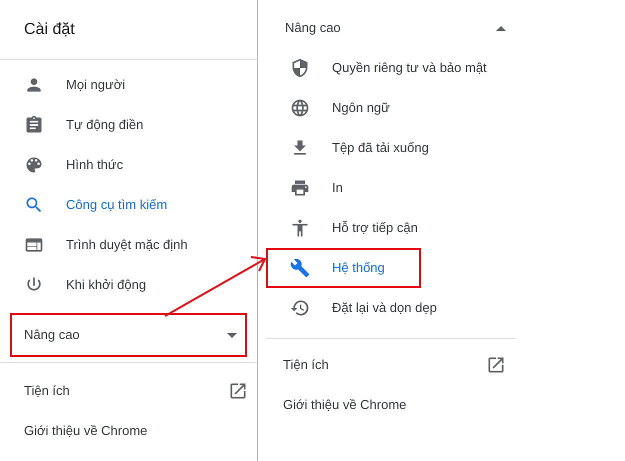 Image resolution: width=625 pixels, height=461 pixels. Describe the element at coordinates (343, 268) in the screenshot. I see `nav-item: Hệ thống` at that location.